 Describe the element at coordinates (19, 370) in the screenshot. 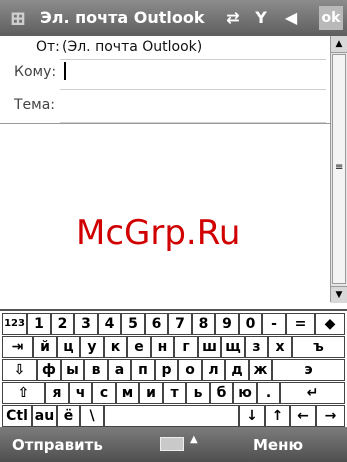

I see `caps-lock-key: ⇩` at that location.